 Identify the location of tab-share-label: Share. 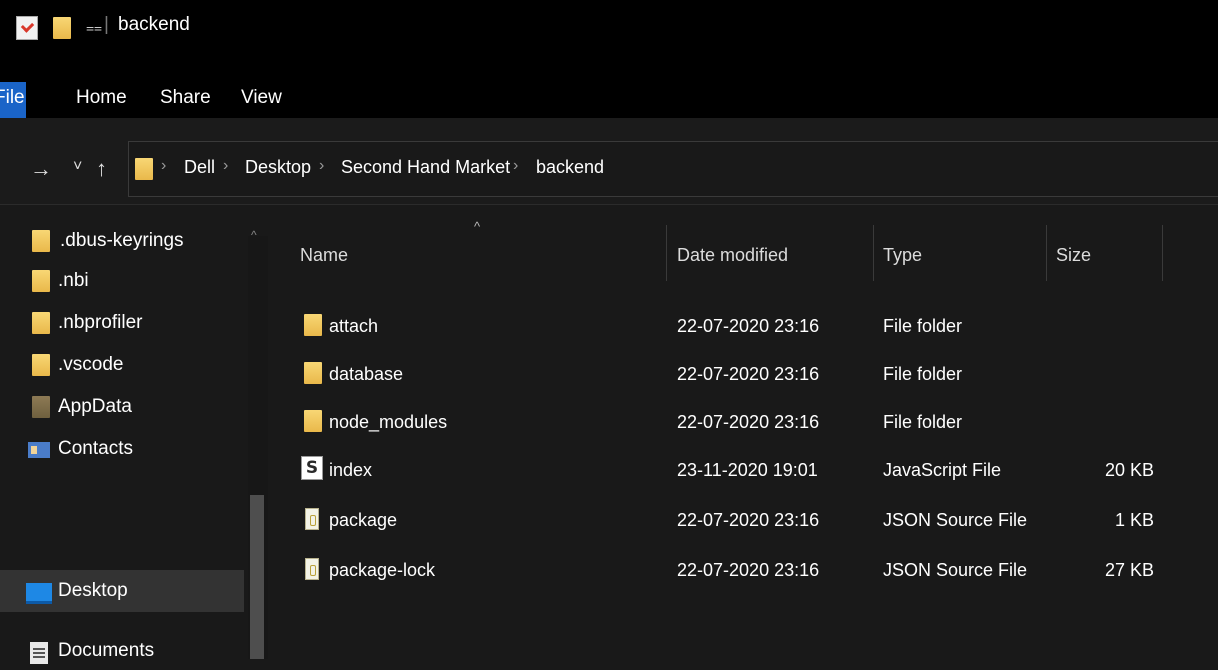
(185, 97).